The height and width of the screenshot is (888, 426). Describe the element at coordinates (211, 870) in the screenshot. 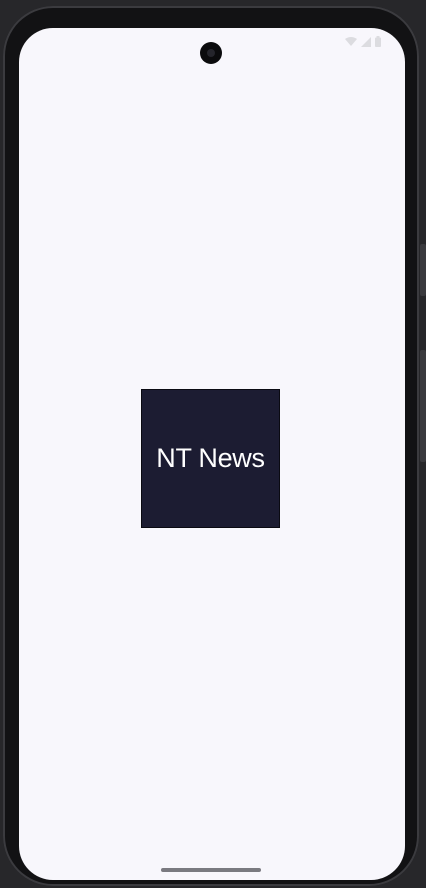

I see `home-indicator` at that location.